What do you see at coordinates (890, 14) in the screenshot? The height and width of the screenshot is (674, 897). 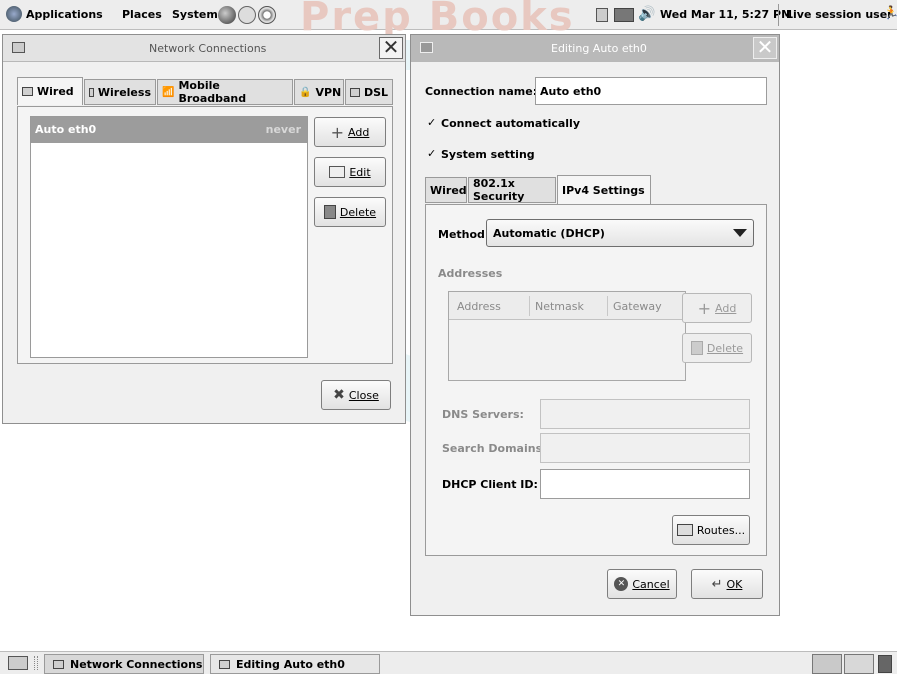 I see `user-running-icon: 🏃` at bounding box center [890, 14].